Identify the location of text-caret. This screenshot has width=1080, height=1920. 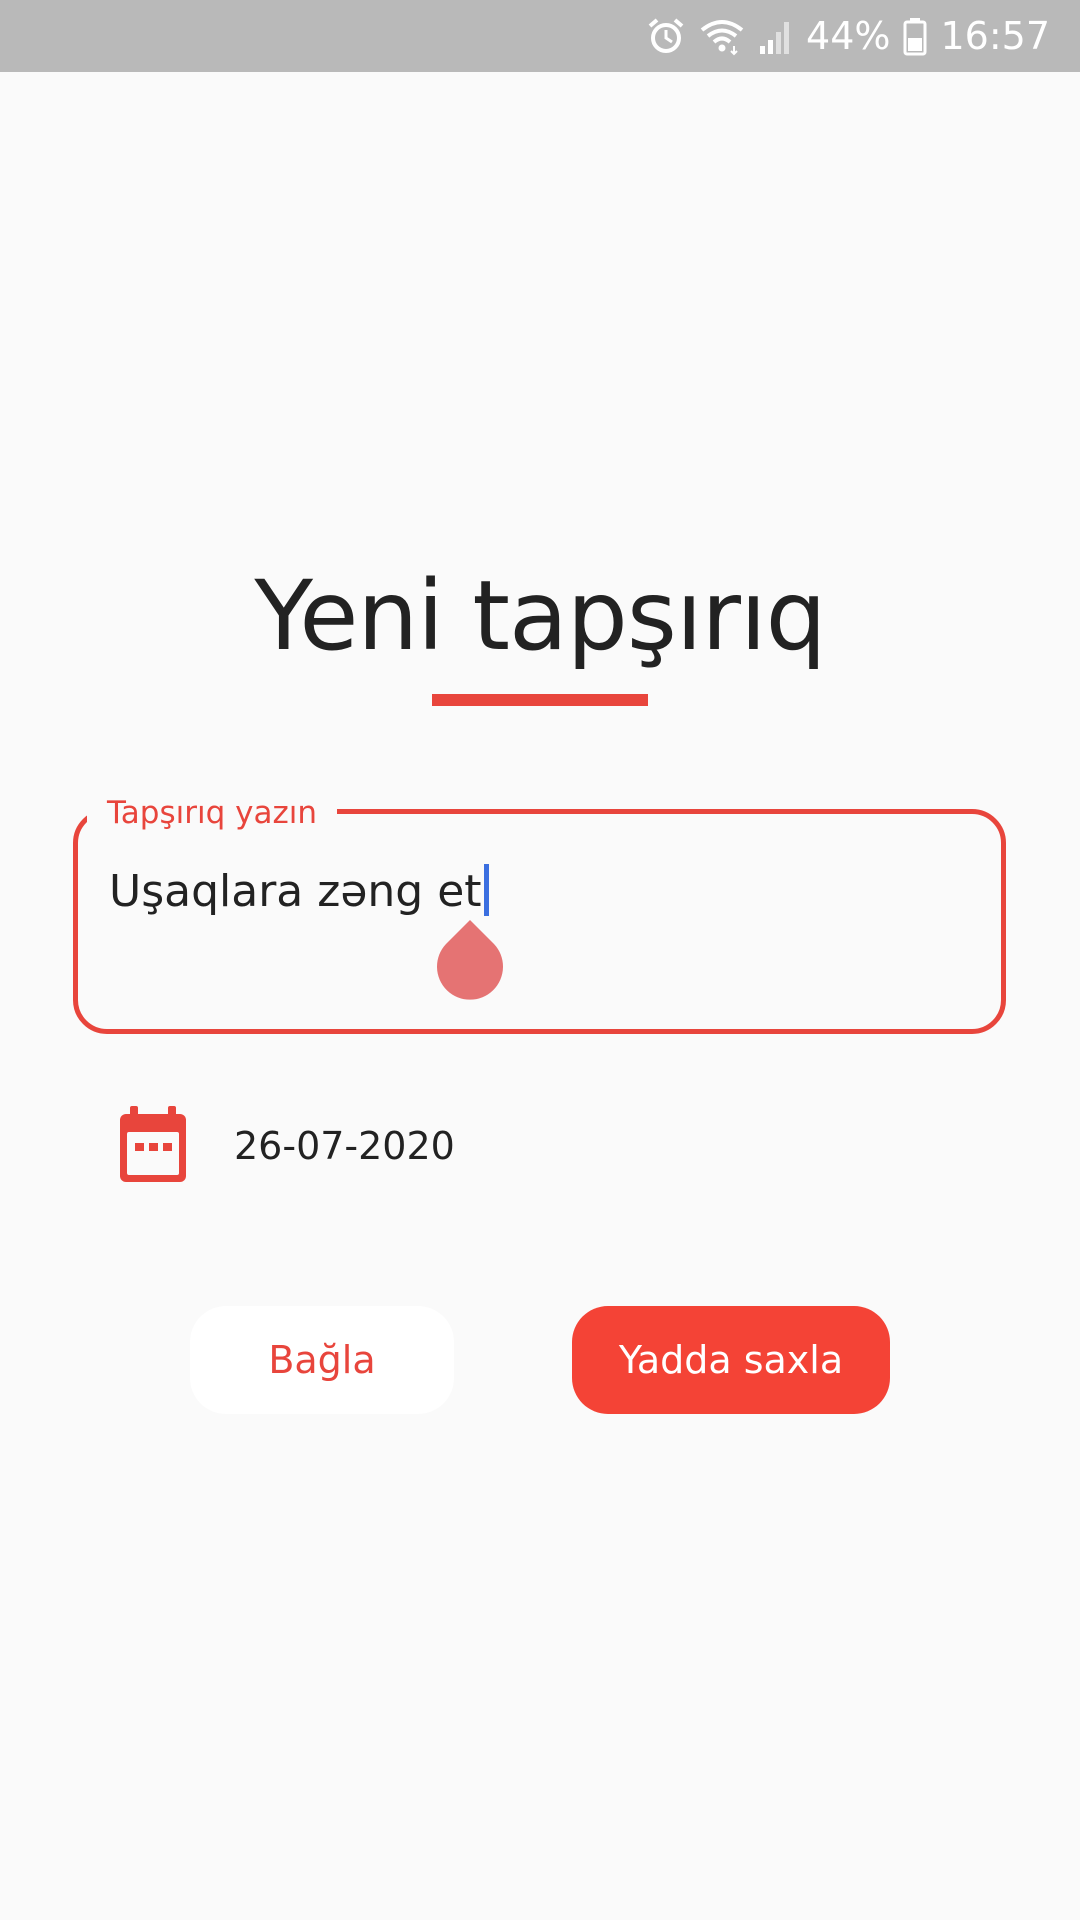
(486, 890).